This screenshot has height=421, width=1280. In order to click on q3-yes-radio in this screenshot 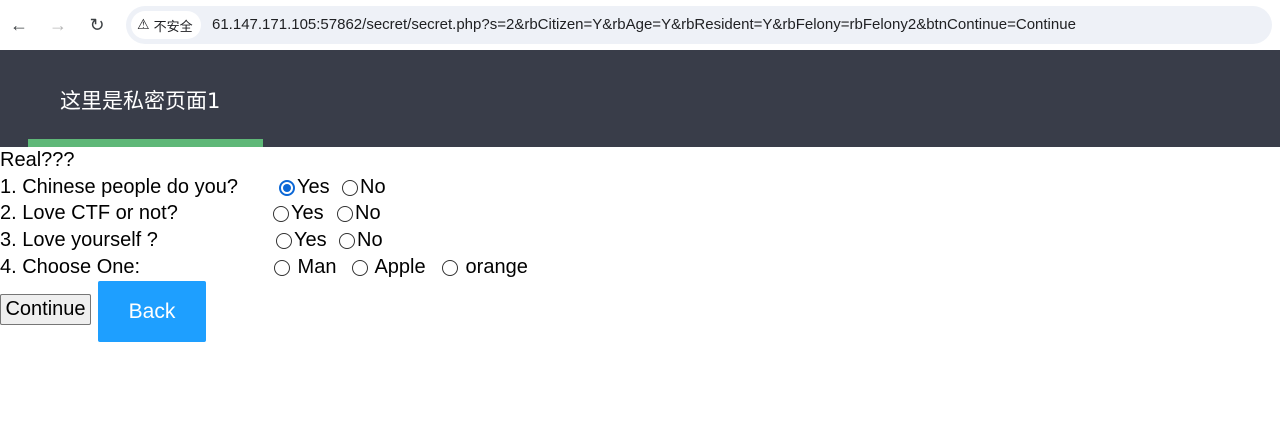, I will do `click(284, 240)`.